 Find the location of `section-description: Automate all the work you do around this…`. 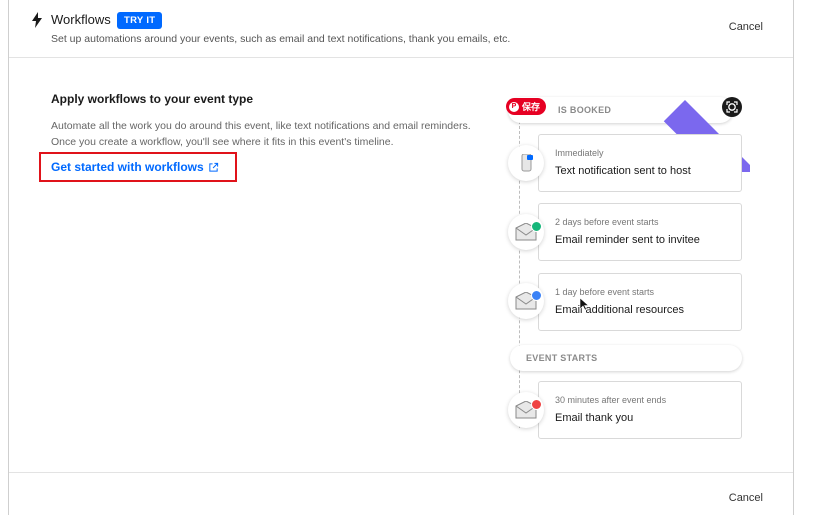

section-description: Automate all the work you do around this… is located at coordinates (281, 134).